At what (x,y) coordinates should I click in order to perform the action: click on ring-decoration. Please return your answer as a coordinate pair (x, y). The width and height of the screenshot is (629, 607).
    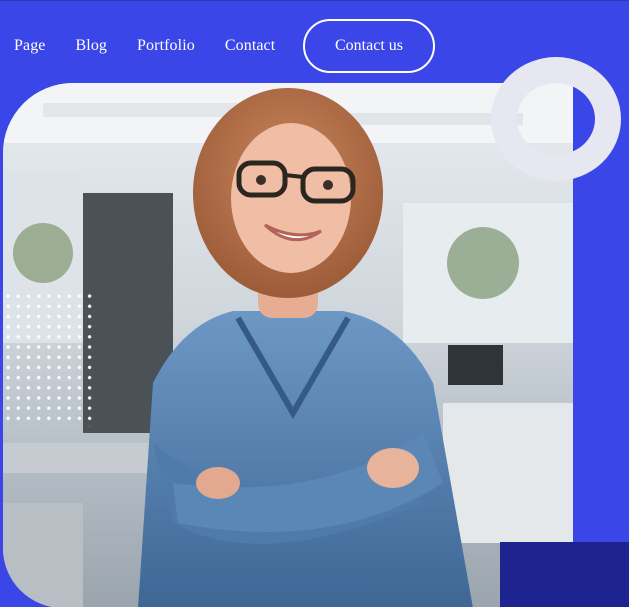
    Looking at the image, I should click on (556, 119).